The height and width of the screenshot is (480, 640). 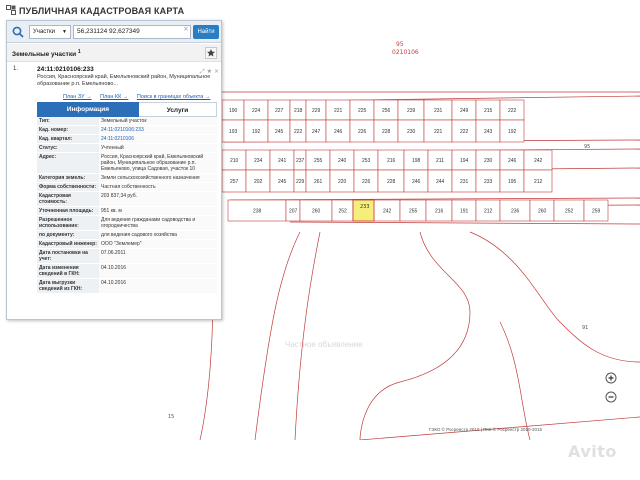 I want to click on parcel-number: 255, so click(x=413, y=212).